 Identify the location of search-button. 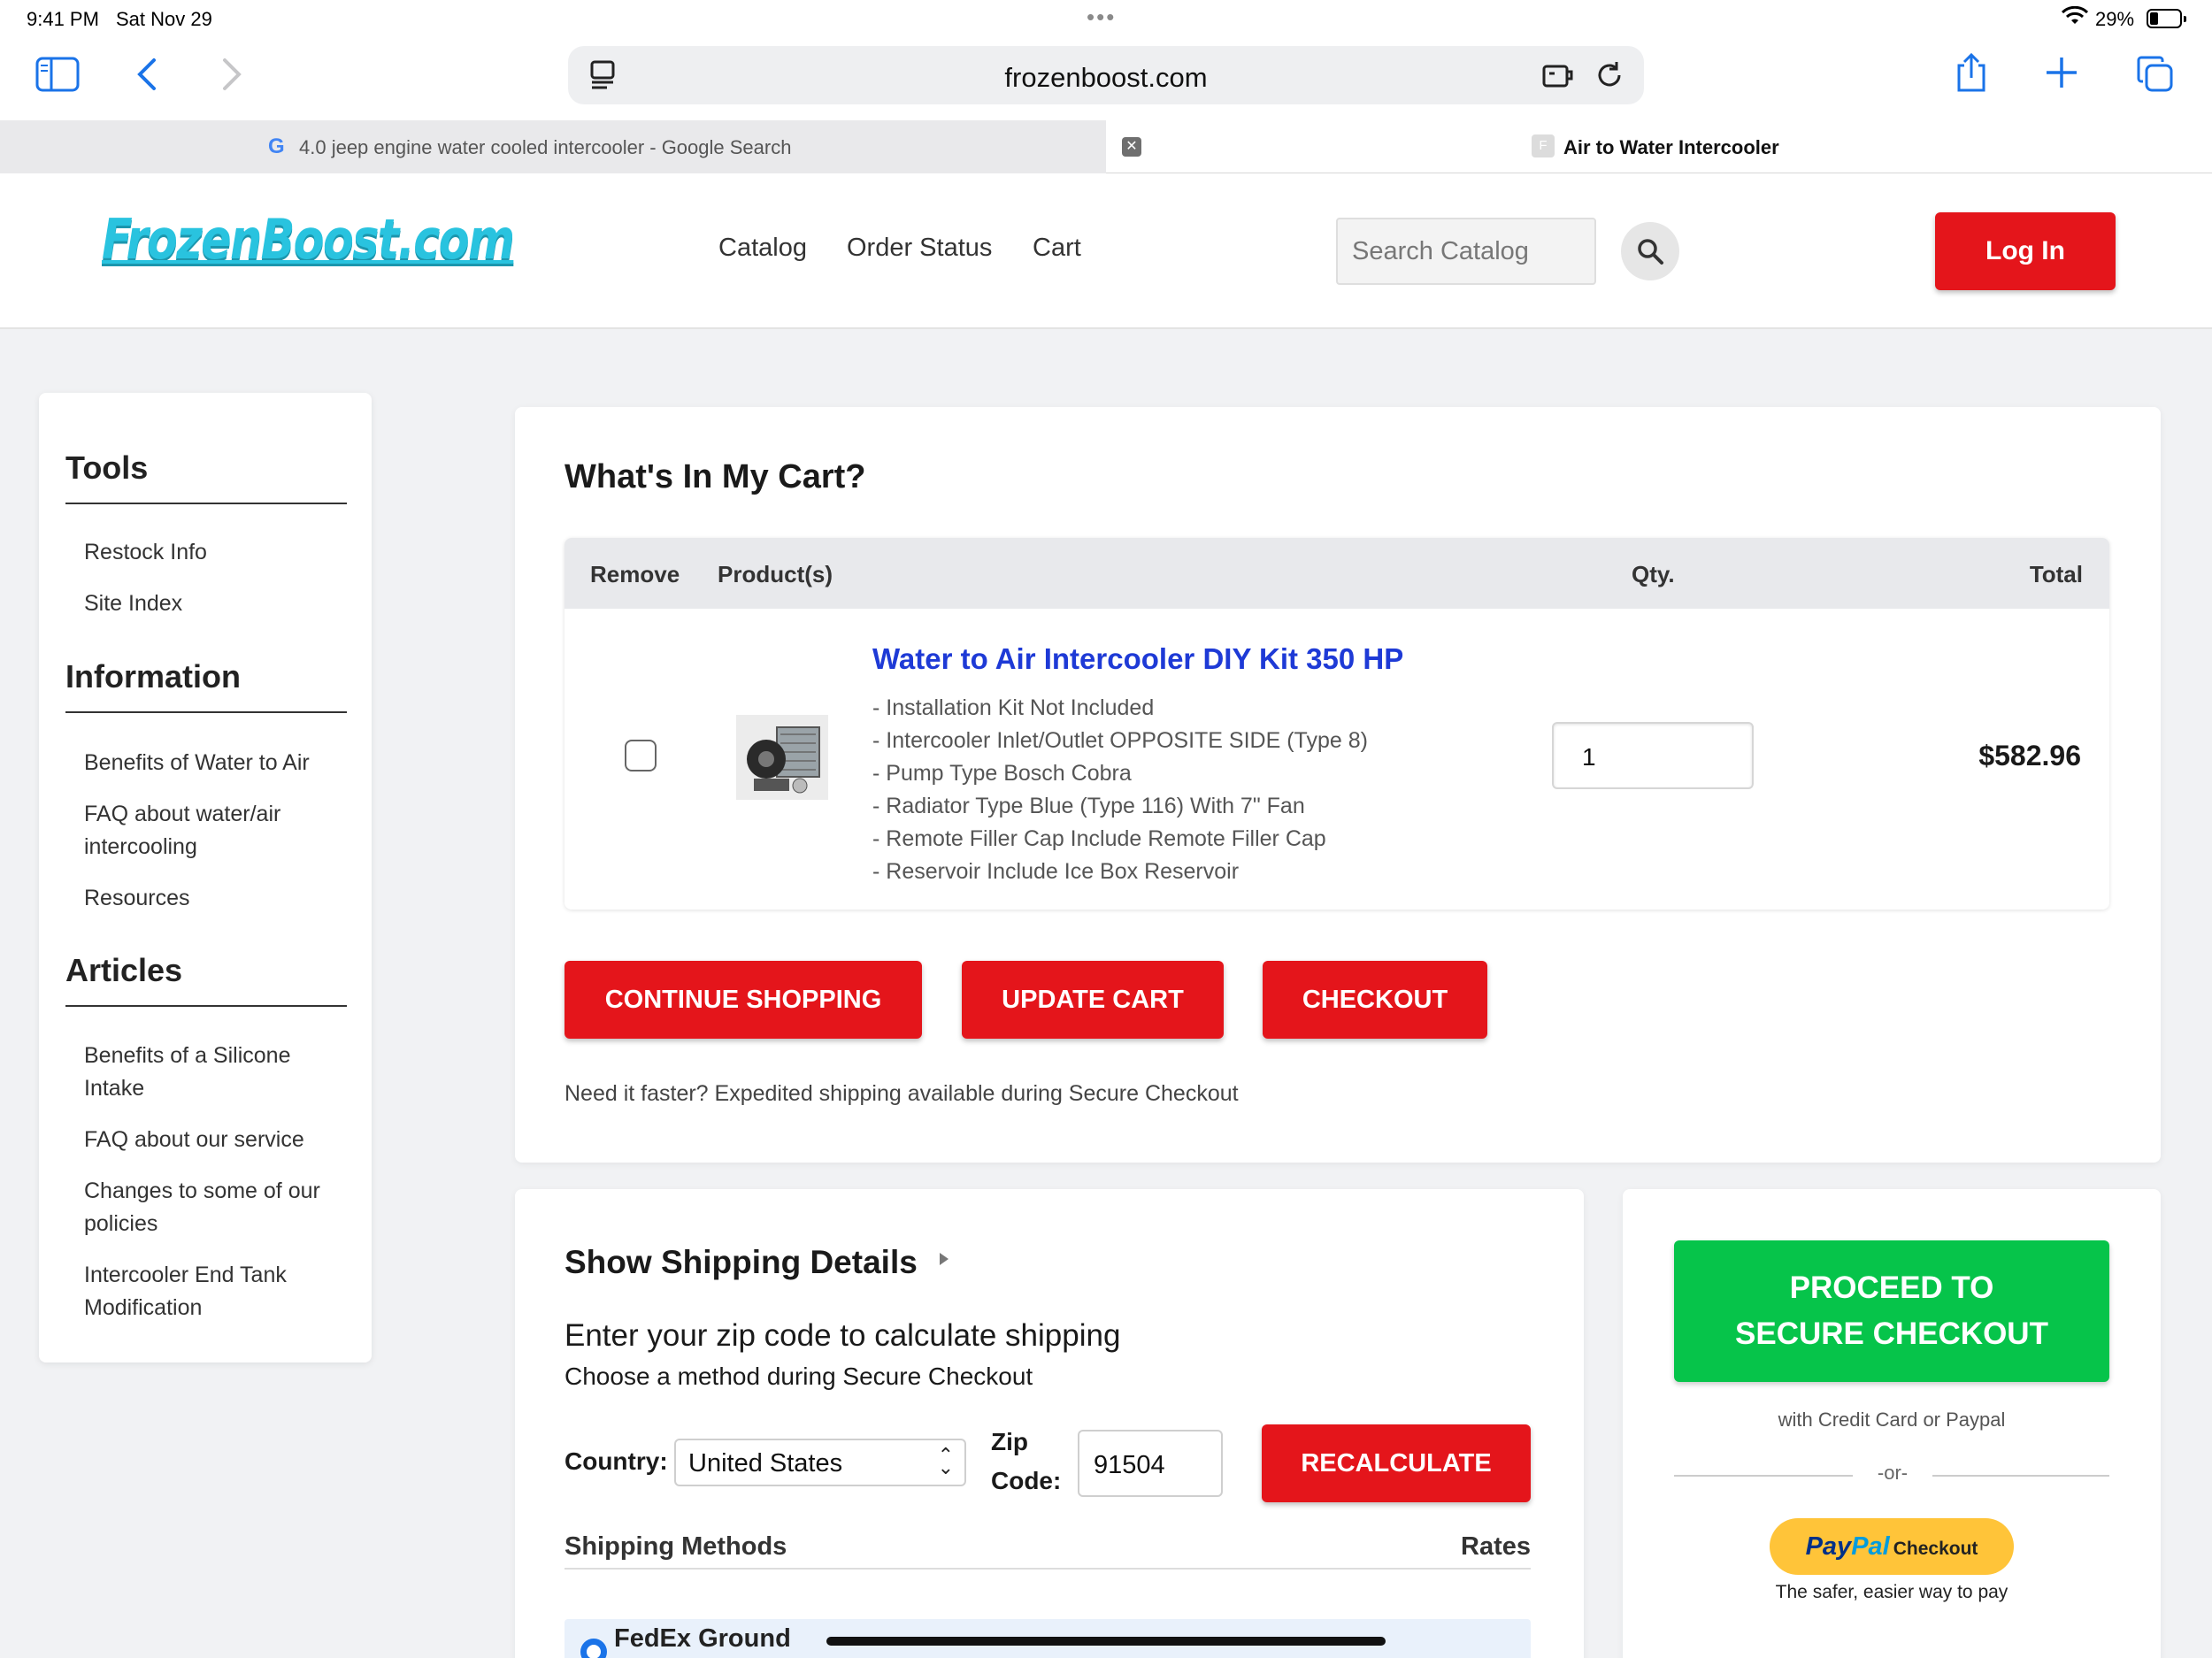
(1650, 251).